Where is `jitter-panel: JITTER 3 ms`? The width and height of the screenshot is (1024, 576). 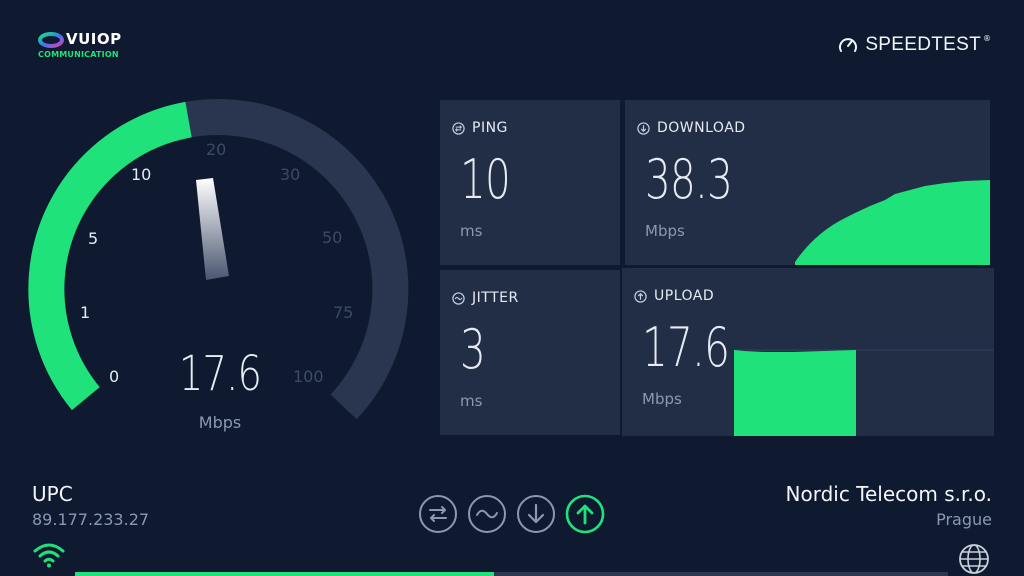
jitter-panel: JITTER 3 ms is located at coordinates (530, 352).